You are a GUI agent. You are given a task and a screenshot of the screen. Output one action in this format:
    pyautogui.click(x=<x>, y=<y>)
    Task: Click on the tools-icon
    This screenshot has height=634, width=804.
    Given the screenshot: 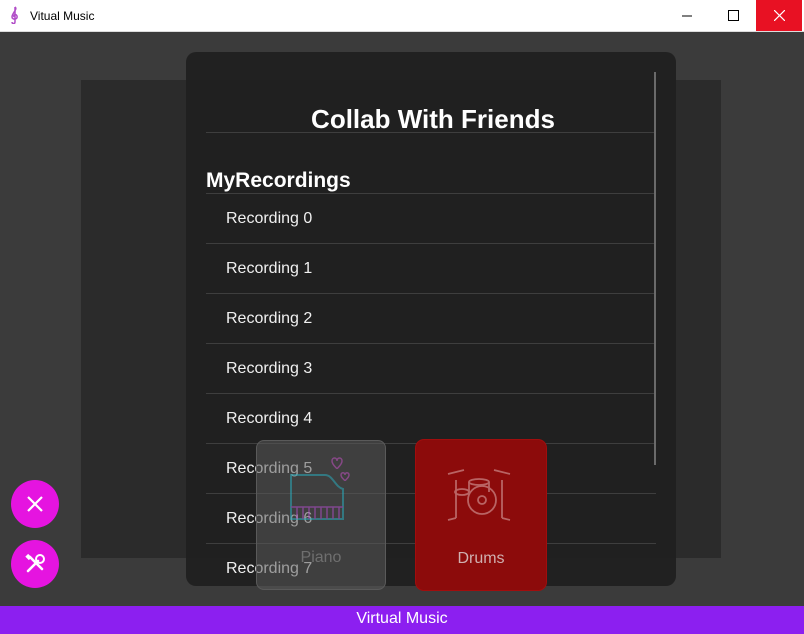 What is the action you would take?
    pyautogui.click(x=35, y=563)
    